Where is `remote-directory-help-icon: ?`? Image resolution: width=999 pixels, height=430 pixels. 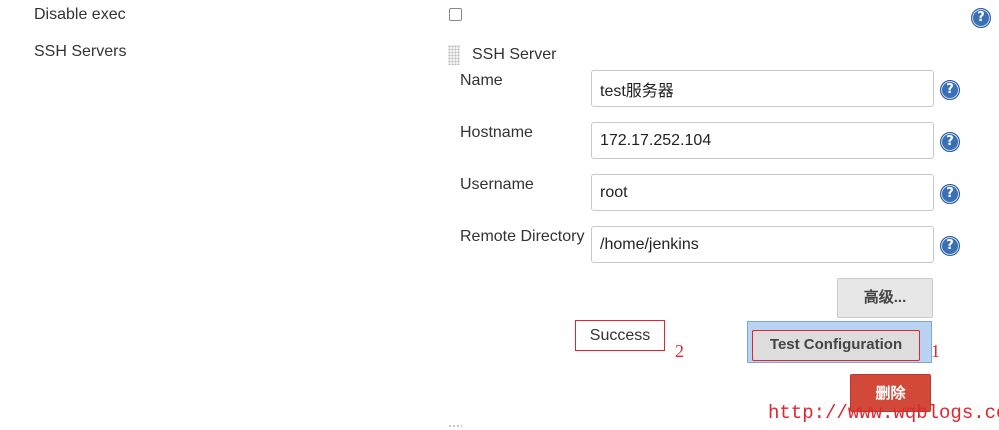 remote-directory-help-icon: ? is located at coordinates (950, 246).